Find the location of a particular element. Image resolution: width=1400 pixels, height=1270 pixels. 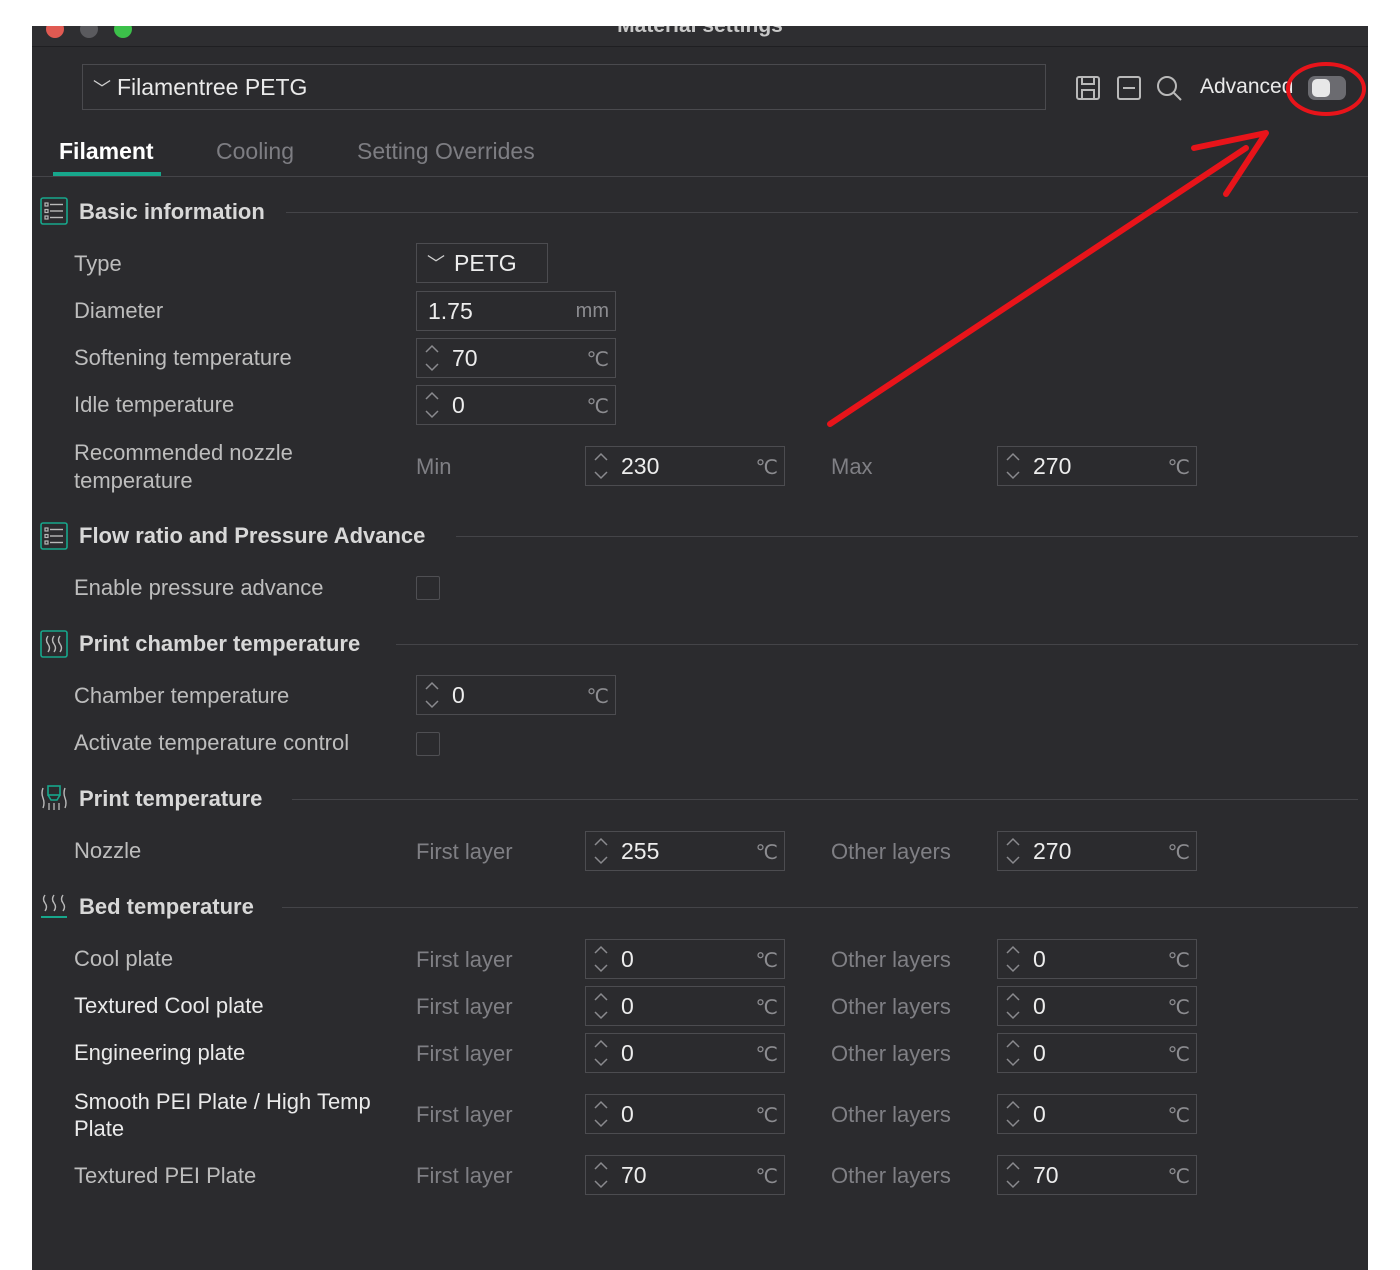

textured-pei-plate-other-layers-stepper: 70 ℃ is located at coordinates (1097, 1175).